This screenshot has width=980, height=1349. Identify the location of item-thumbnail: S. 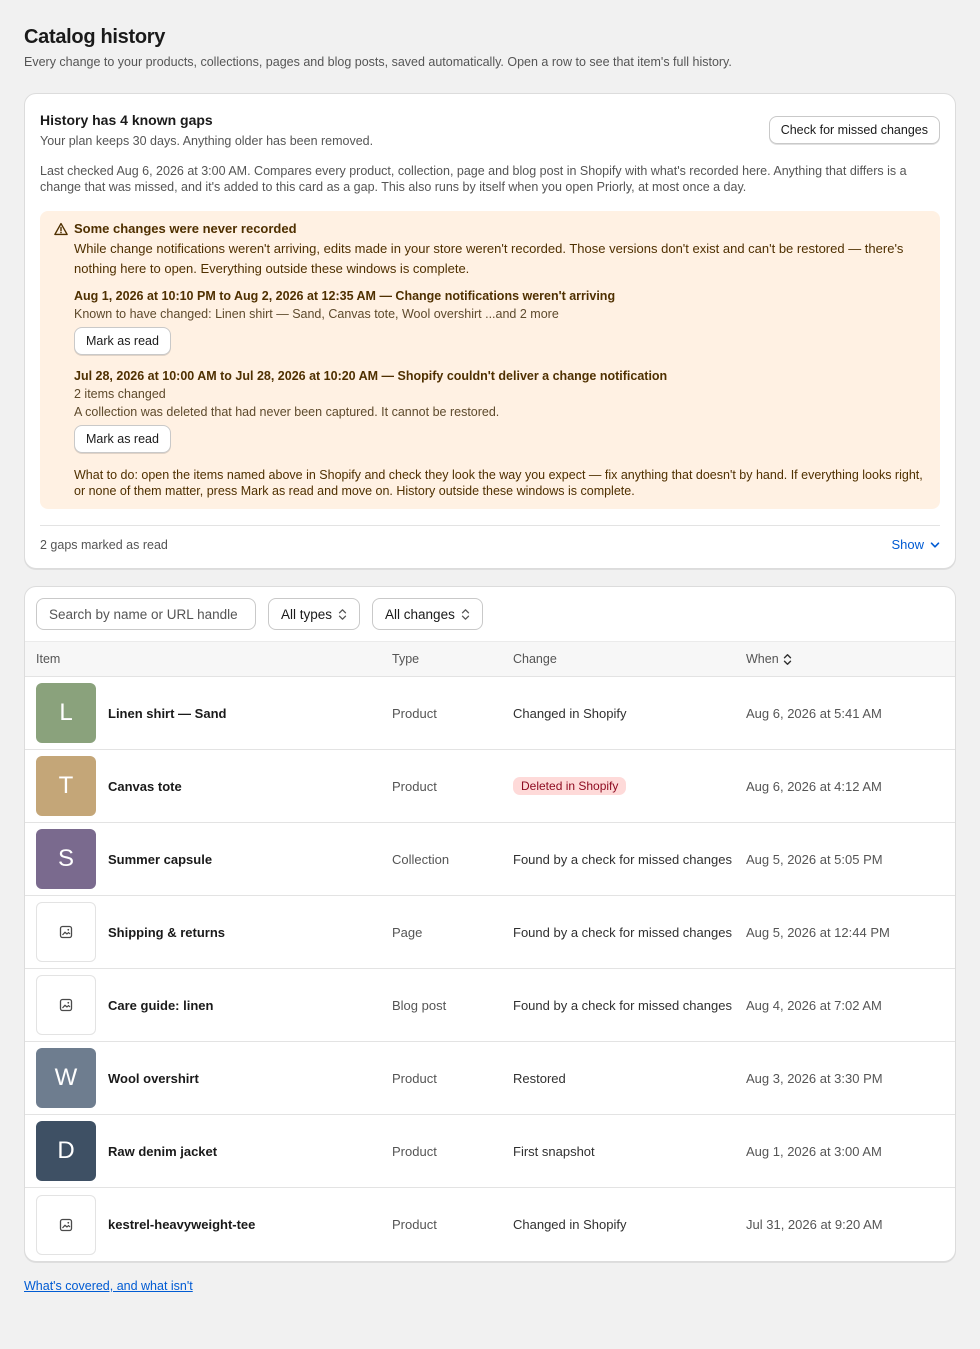
(66, 859).